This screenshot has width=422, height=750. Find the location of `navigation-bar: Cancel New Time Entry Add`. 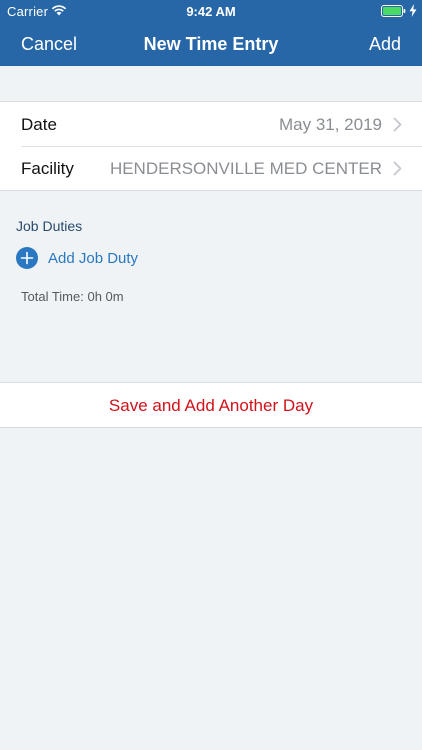

navigation-bar: Cancel New Time Entry Add is located at coordinates (211, 44).